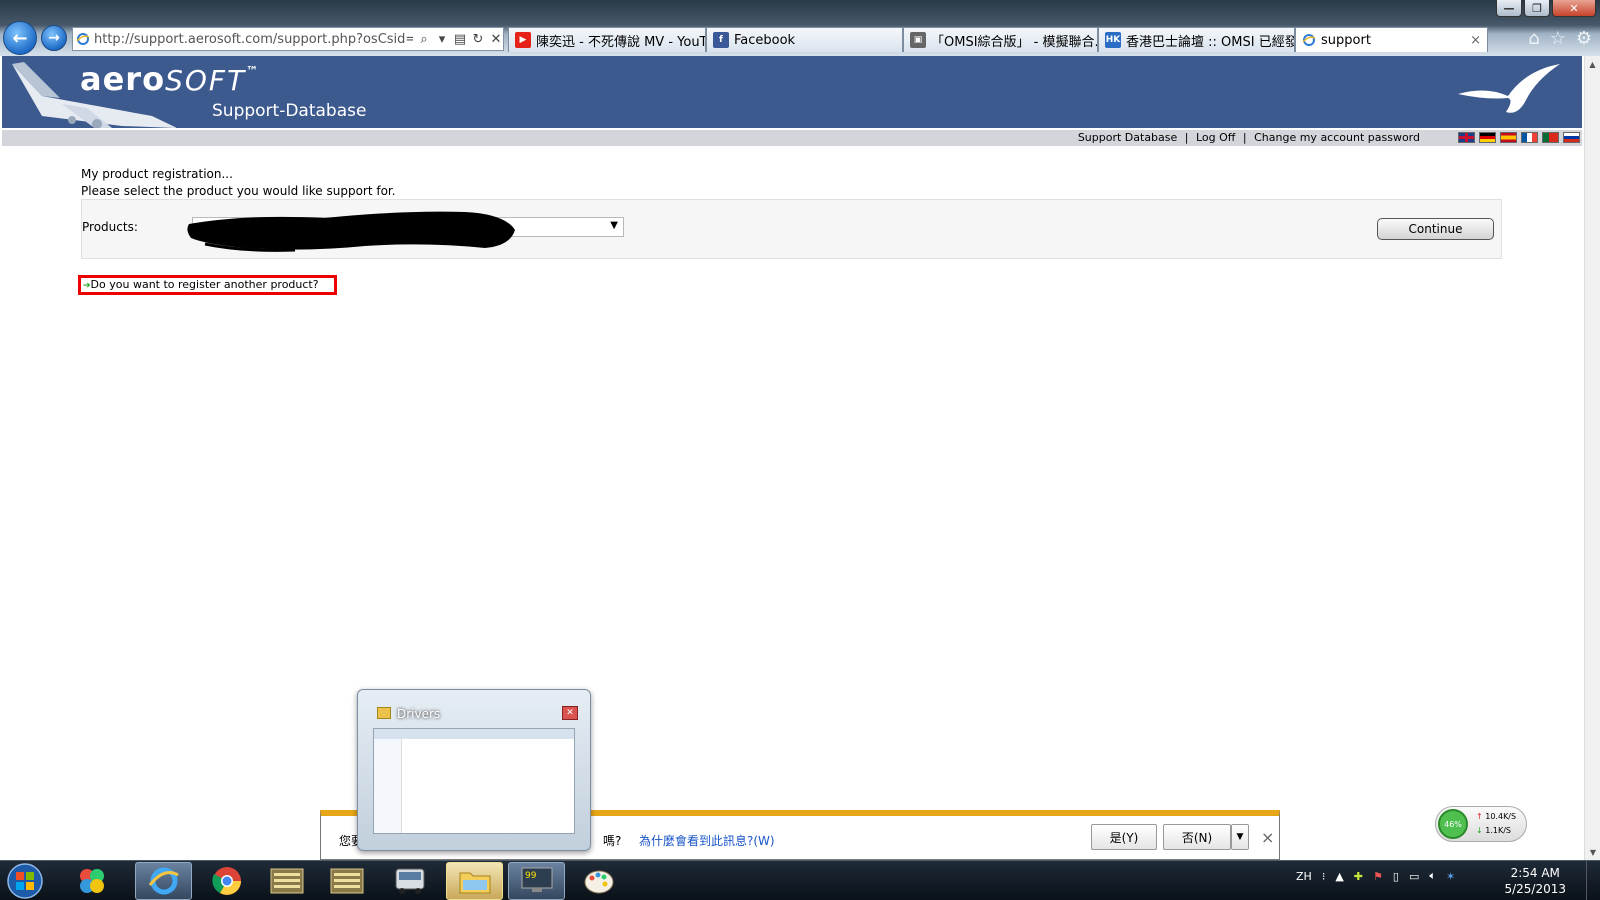  What do you see at coordinates (1593, 880) in the screenshot?
I see `show-desktop-button` at bounding box center [1593, 880].